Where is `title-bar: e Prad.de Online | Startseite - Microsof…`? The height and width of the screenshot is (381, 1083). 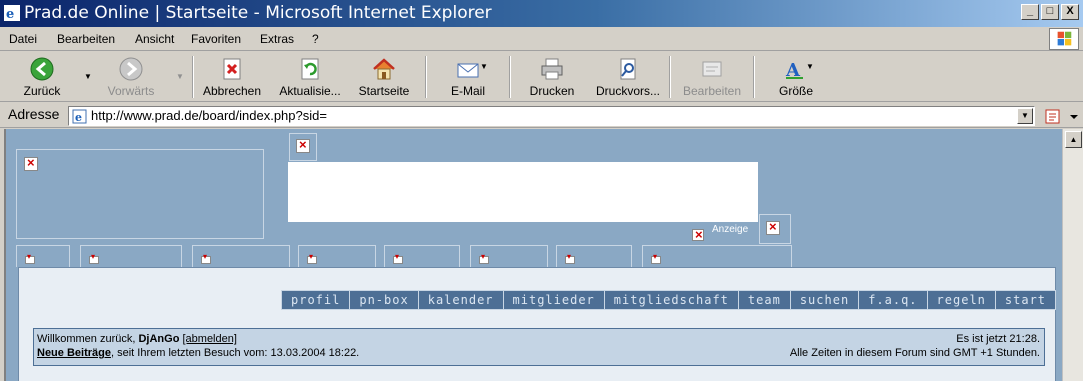
title-bar: e Prad.de Online | Startseite - Microsof… is located at coordinates (541, 13).